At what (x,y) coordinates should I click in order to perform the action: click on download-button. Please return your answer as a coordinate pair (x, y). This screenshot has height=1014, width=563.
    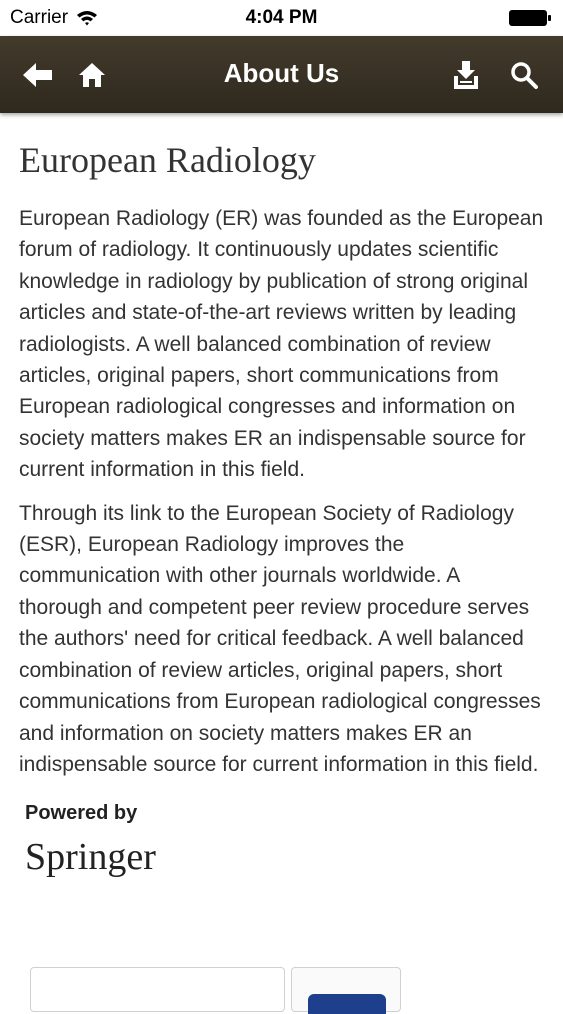
    Looking at the image, I should click on (466, 74).